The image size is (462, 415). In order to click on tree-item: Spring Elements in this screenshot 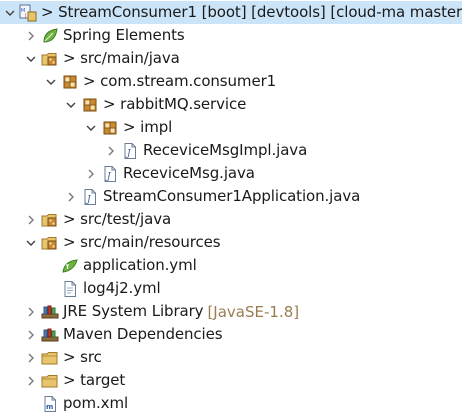, I will do `click(231, 35)`.